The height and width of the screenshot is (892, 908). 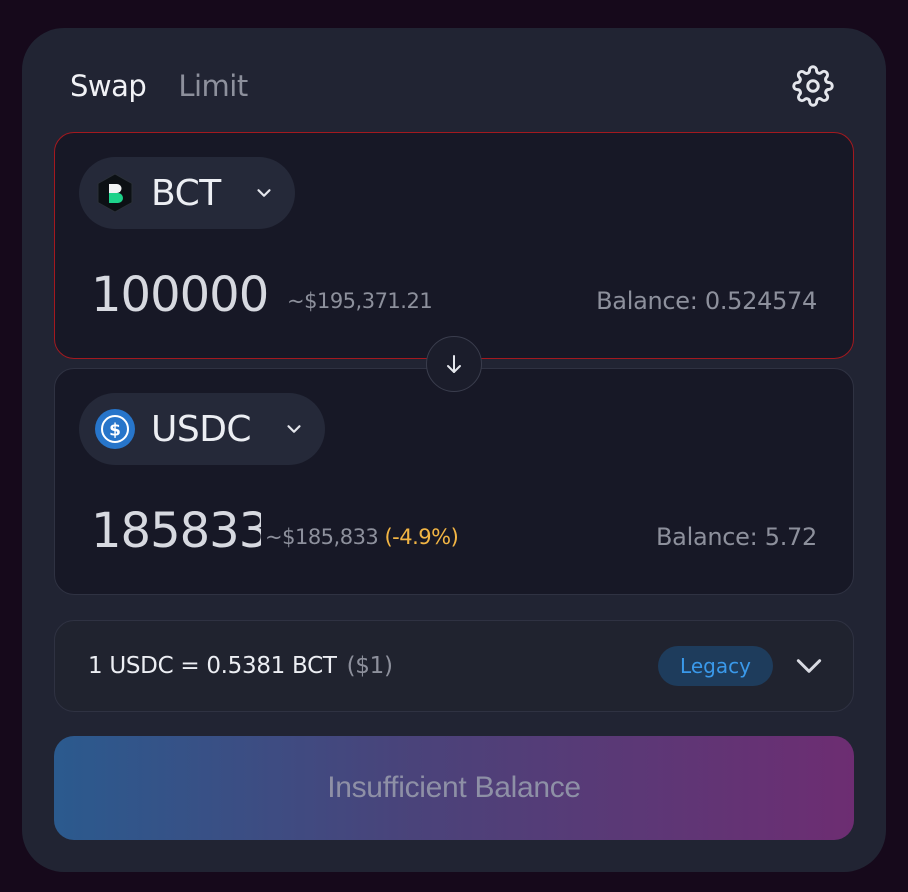 I want to click on exchange-rate-row: 1 USDC = 0.5381 BCT ($1) Legacy, so click(x=454, y=666).